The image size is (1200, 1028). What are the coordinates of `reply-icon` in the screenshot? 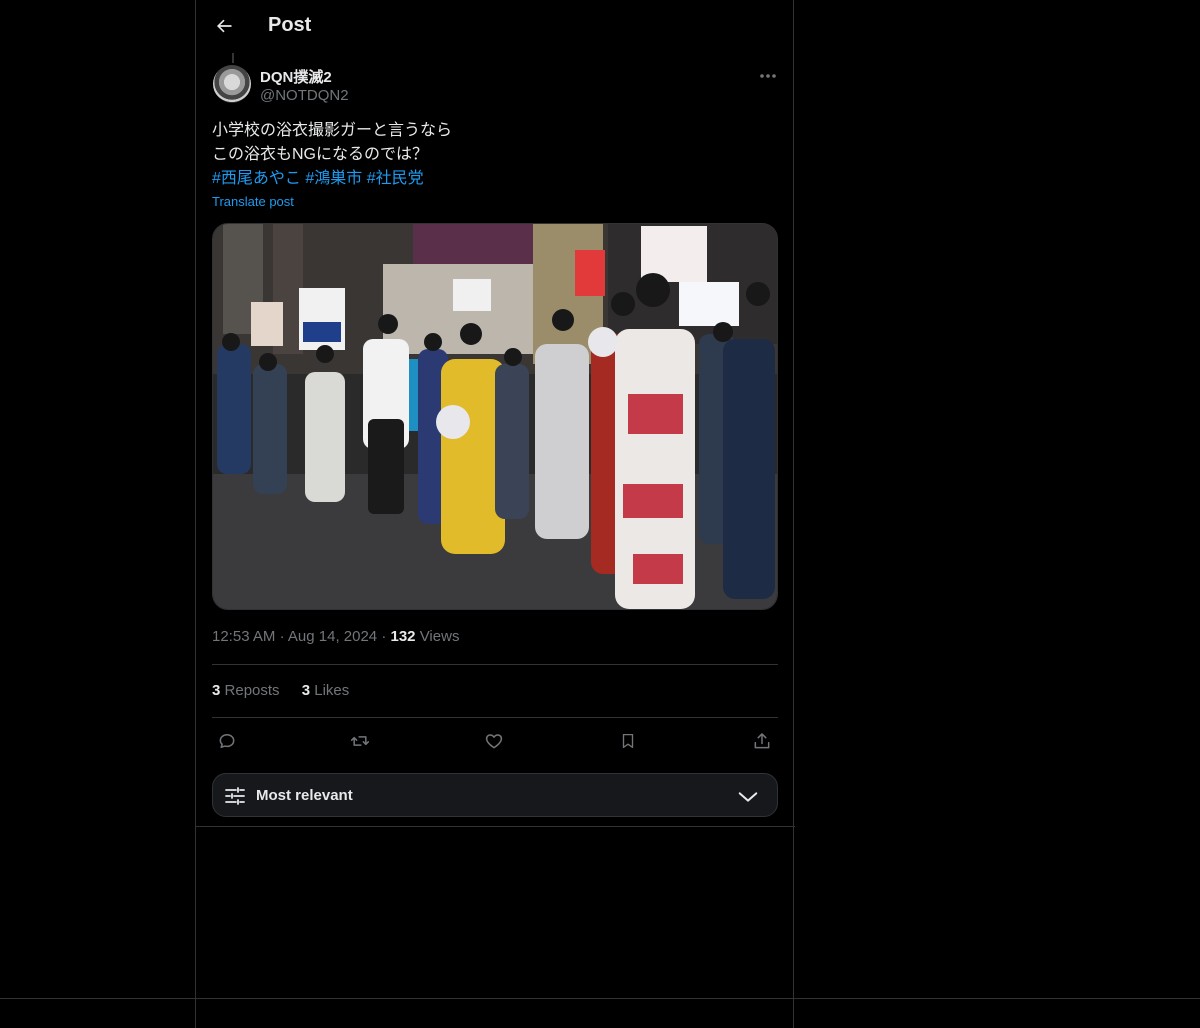 It's located at (227, 741).